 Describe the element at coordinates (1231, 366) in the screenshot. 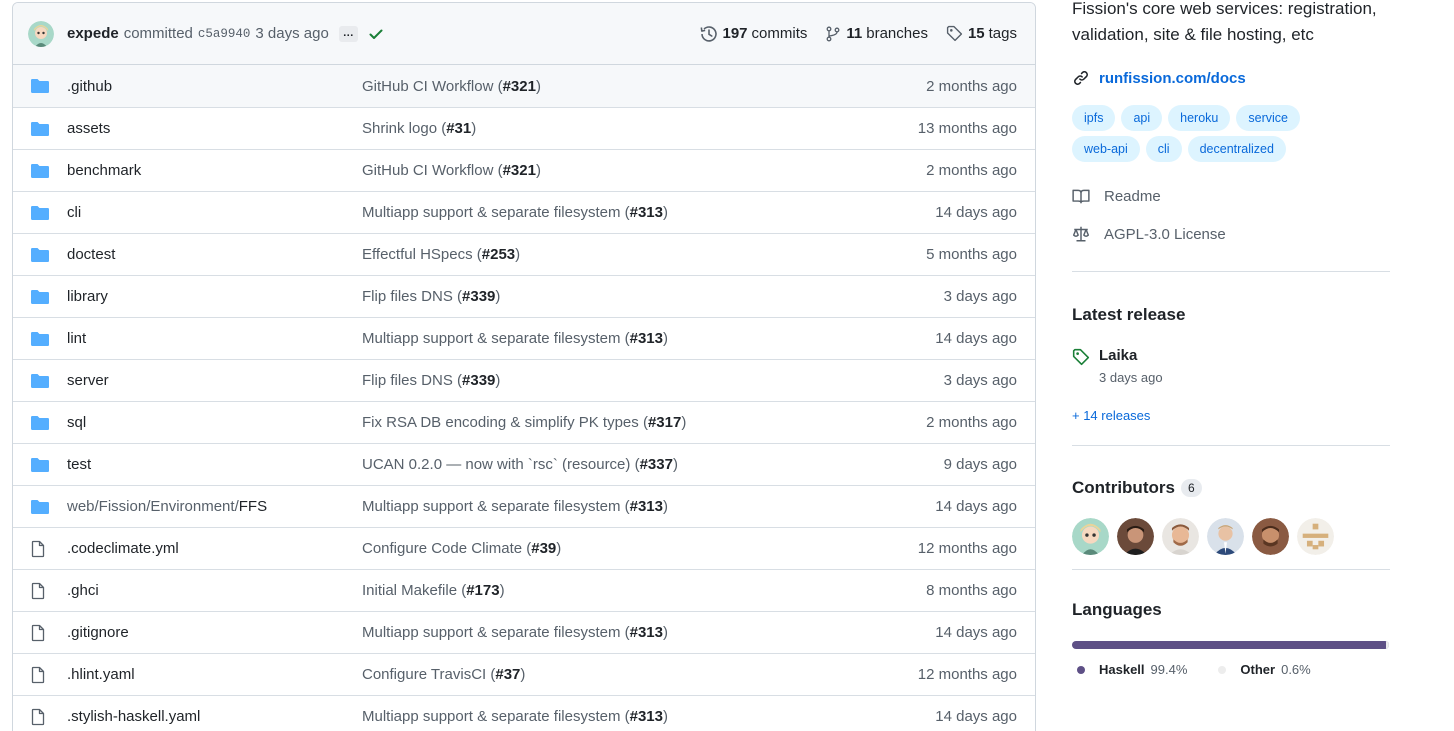

I see `latest-release: Laika 3 days ago` at that location.